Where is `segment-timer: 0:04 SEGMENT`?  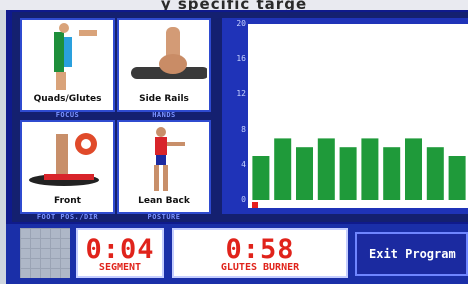 segment-timer: 0:04 SEGMENT is located at coordinates (120, 253).